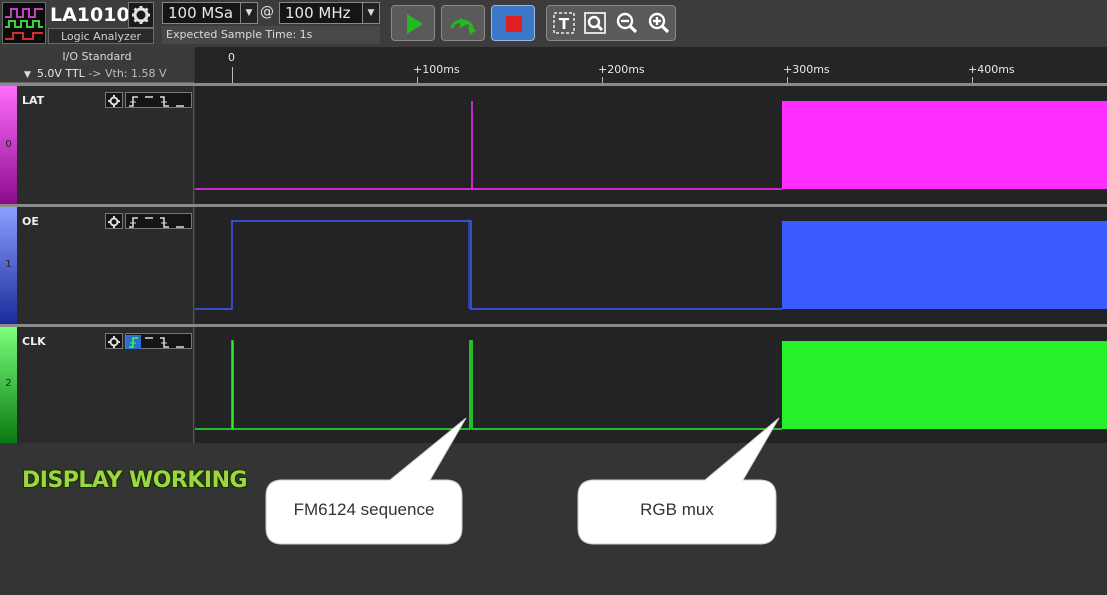 Image resolution: width=1107 pixels, height=595 pixels. What do you see at coordinates (522, 481) in the screenshot?
I see `callout-bubbles` at bounding box center [522, 481].